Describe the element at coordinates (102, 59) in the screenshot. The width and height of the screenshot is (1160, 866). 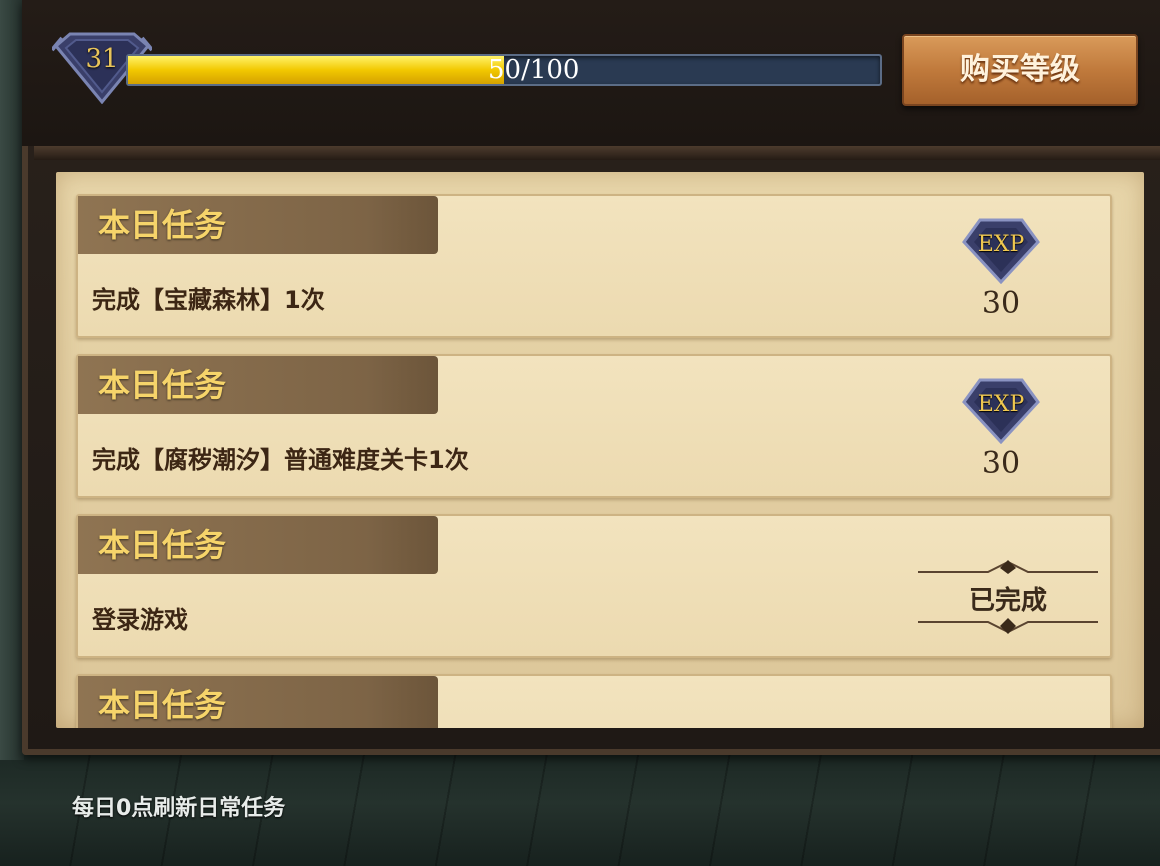
I see `level-number: 31` at that location.